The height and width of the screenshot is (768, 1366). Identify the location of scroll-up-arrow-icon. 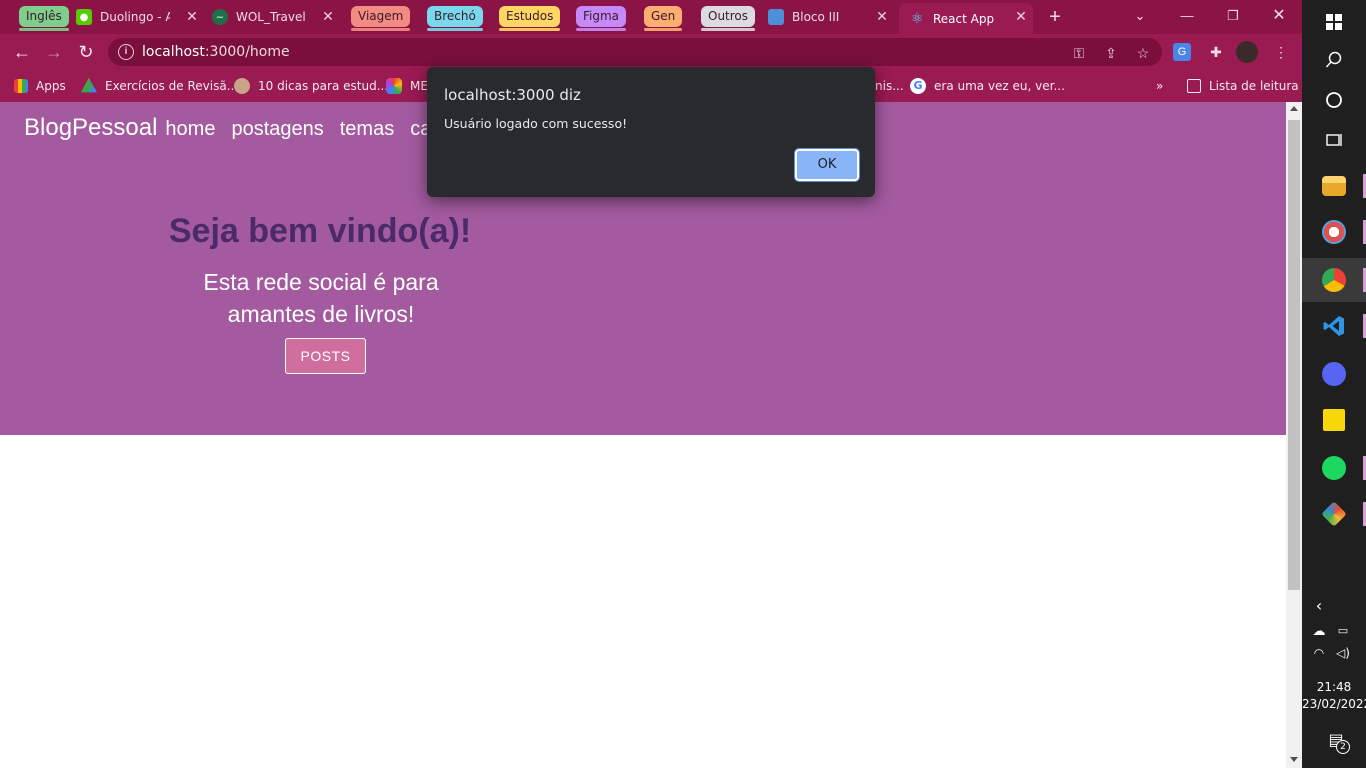
(1294, 108).